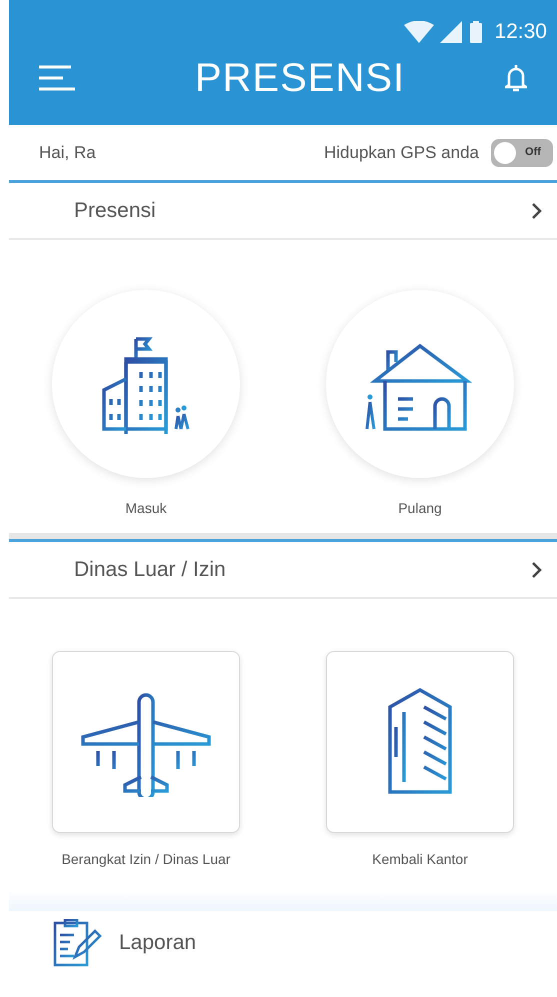 The image size is (557, 997). Describe the element at coordinates (401, 153) in the screenshot. I see `gps-label: Hidupkan GPS anda` at that location.